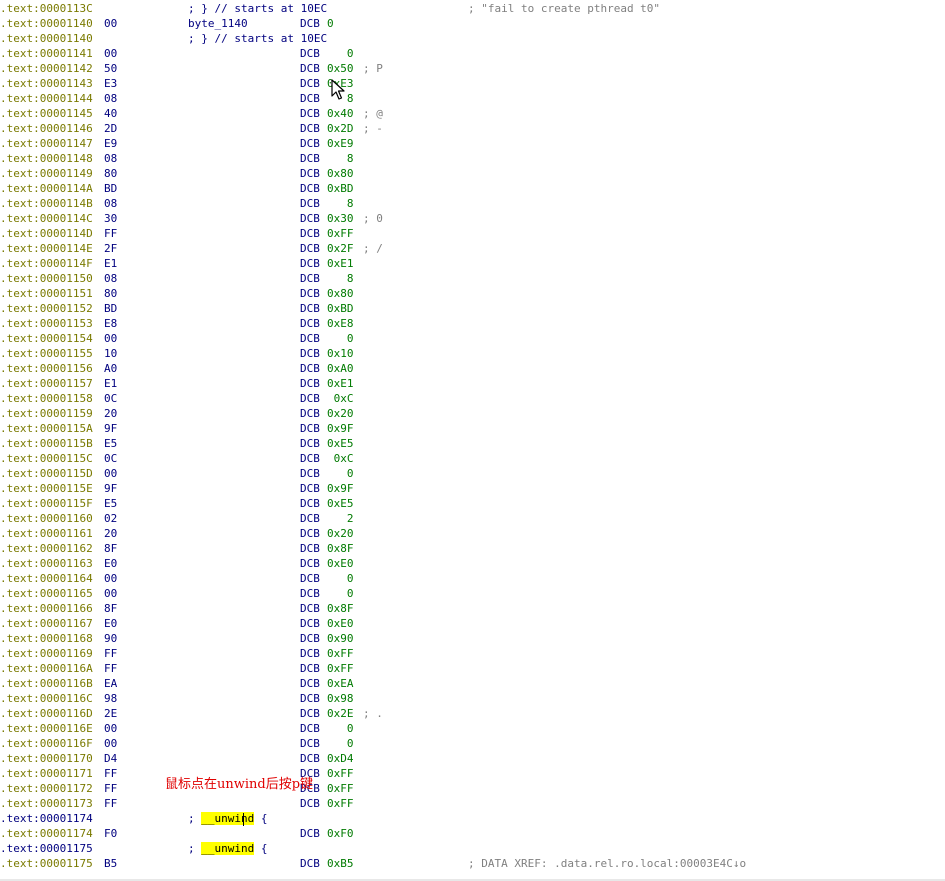  Describe the element at coordinates (472, 413) in the screenshot. I see `listing-row: .text:00001159 20 DCB 0x20` at that location.